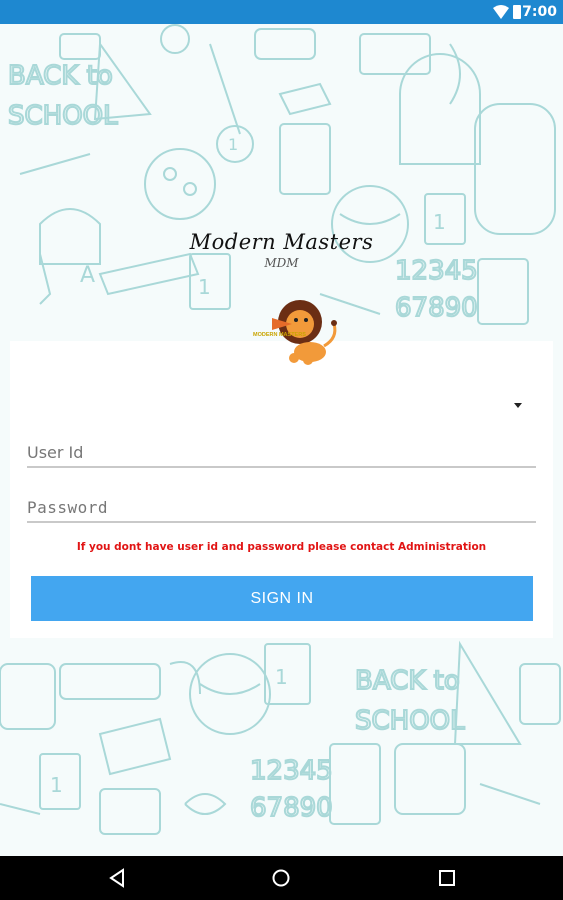 This screenshot has height=900, width=563. What do you see at coordinates (281, 263) in the screenshot?
I see `brand-subtitle: MDM` at bounding box center [281, 263].